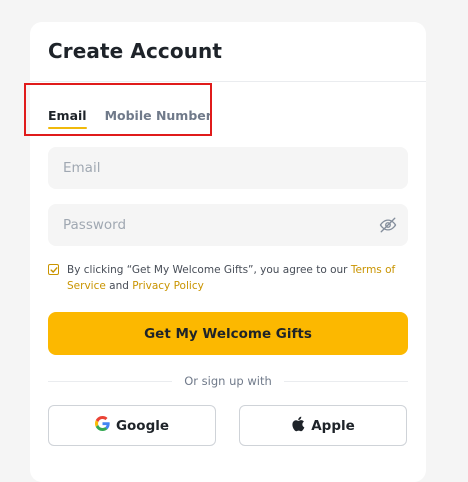 Image resolution: width=468 pixels, height=482 pixels. What do you see at coordinates (142, 425) in the screenshot?
I see `google-label: Google` at bounding box center [142, 425].